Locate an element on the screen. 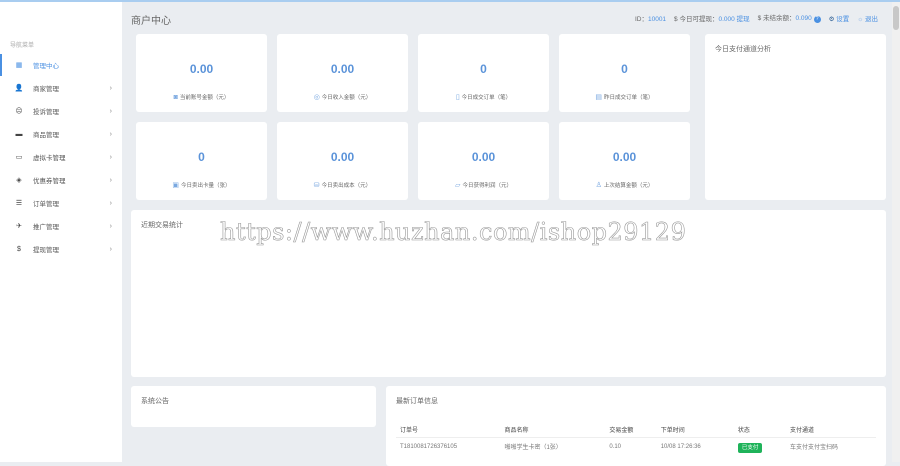 The image size is (900, 466). calendar-icon: ▤ is located at coordinates (599, 97).